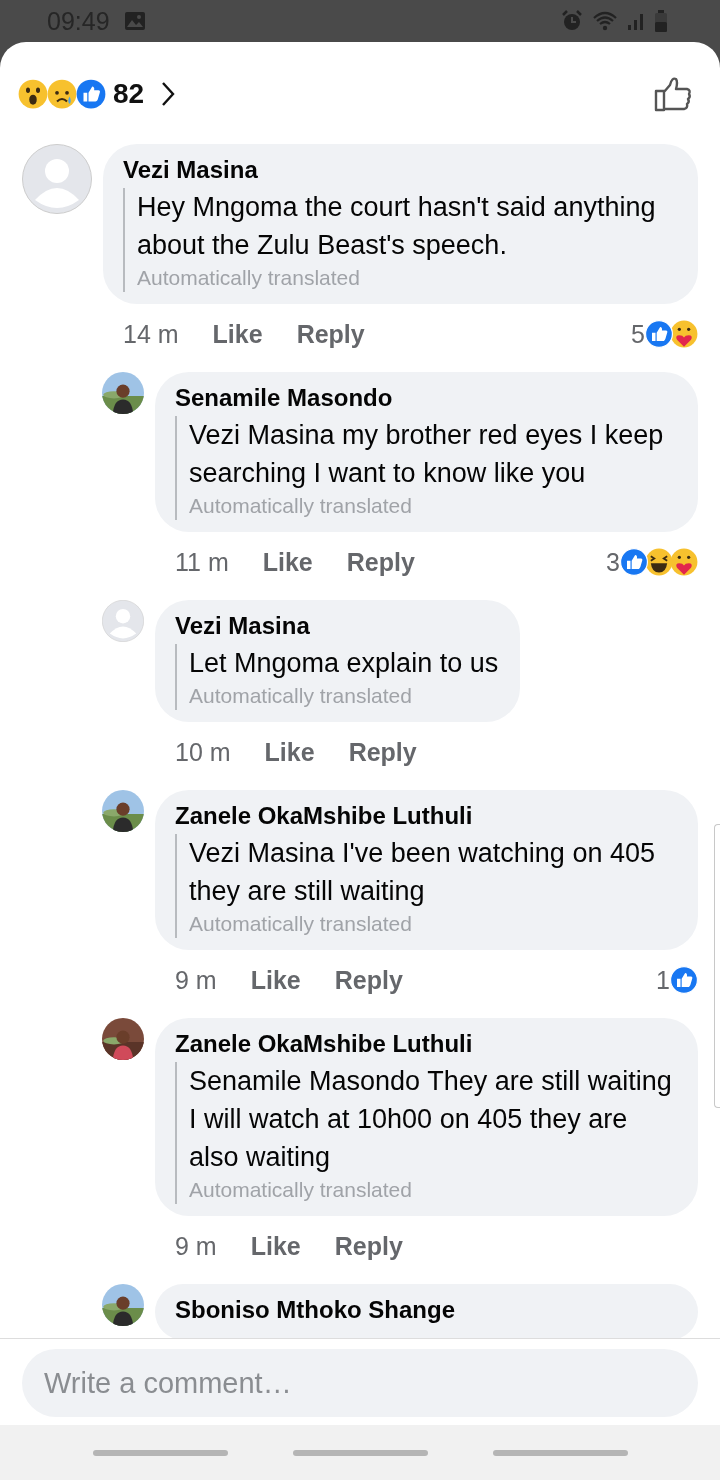 This screenshot has height=1480, width=720. Describe the element at coordinates (659, 562) in the screenshot. I see `laughing-face-icon` at that location.